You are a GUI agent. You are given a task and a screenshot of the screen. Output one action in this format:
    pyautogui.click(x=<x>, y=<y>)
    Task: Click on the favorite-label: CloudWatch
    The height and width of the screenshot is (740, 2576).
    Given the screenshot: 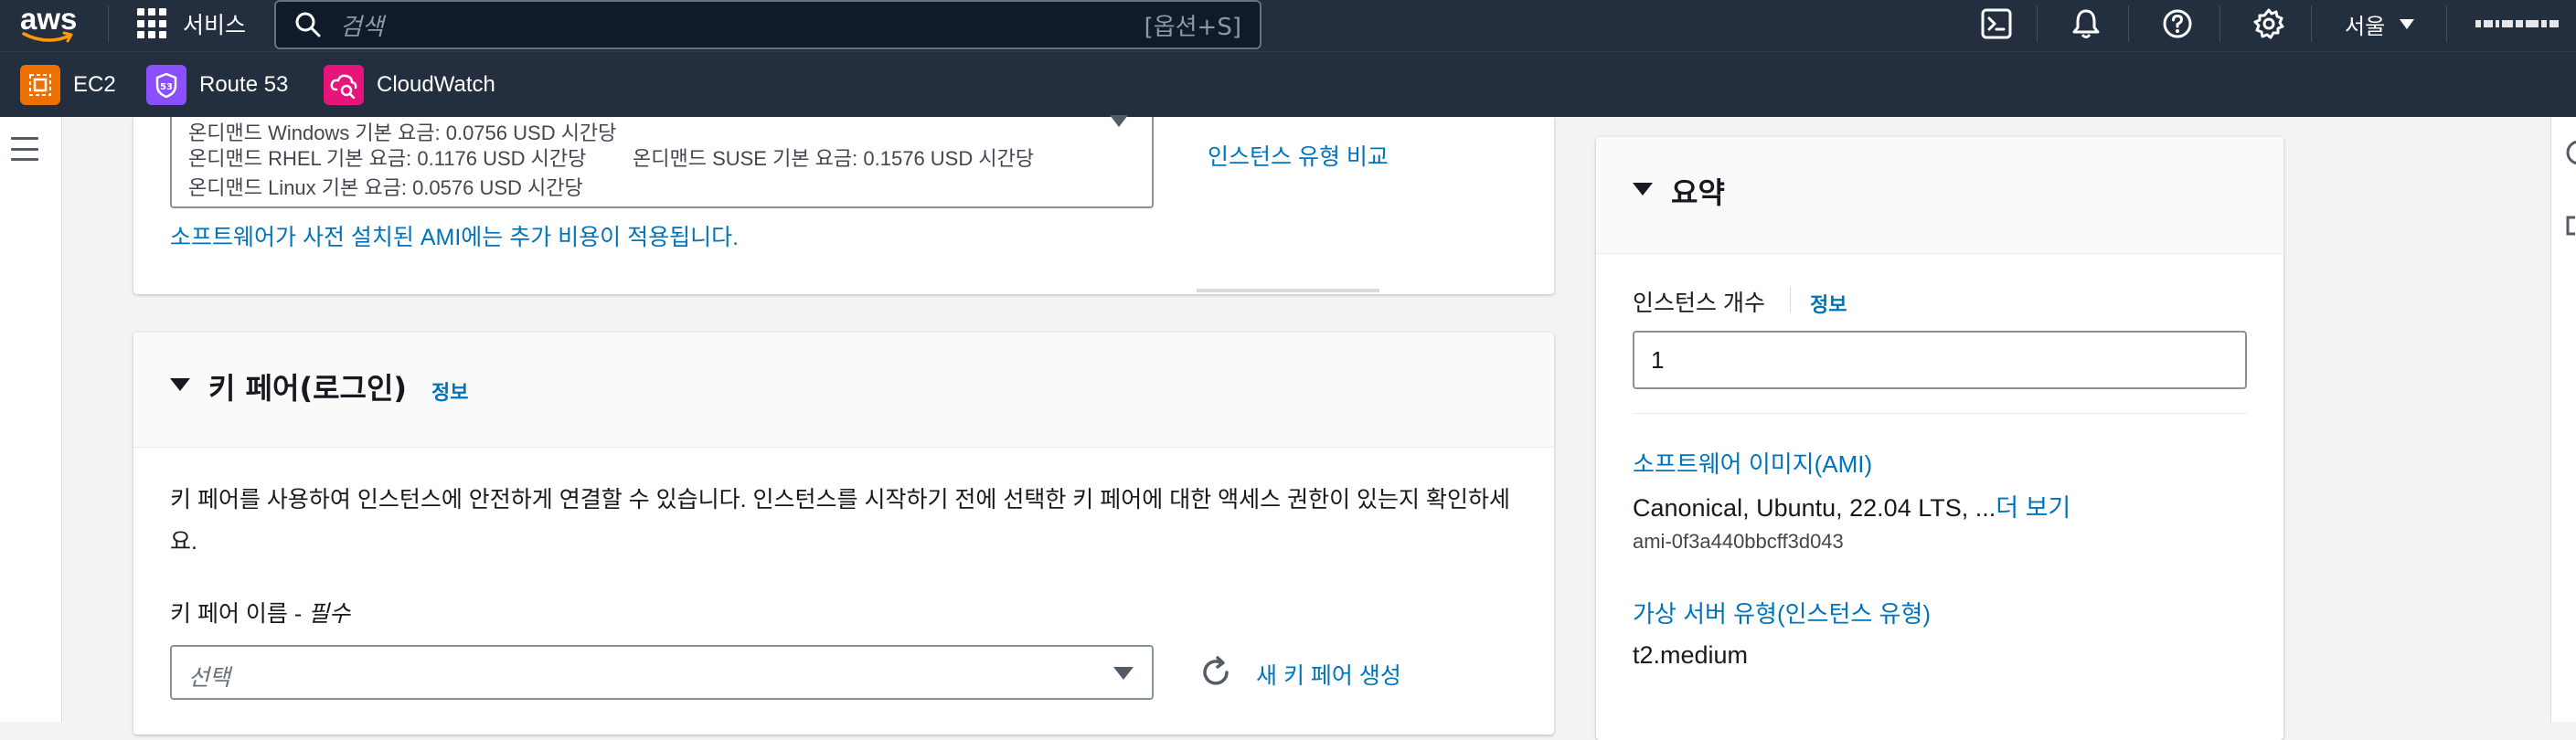 What is the action you would take?
    pyautogui.click(x=436, y=84)
    